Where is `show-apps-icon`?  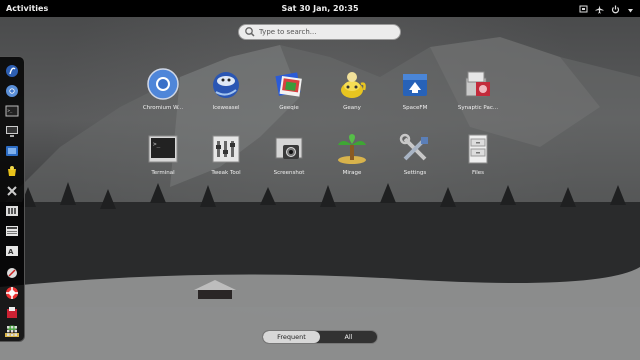 show-apps-icon is located at coordinates (12, 330).